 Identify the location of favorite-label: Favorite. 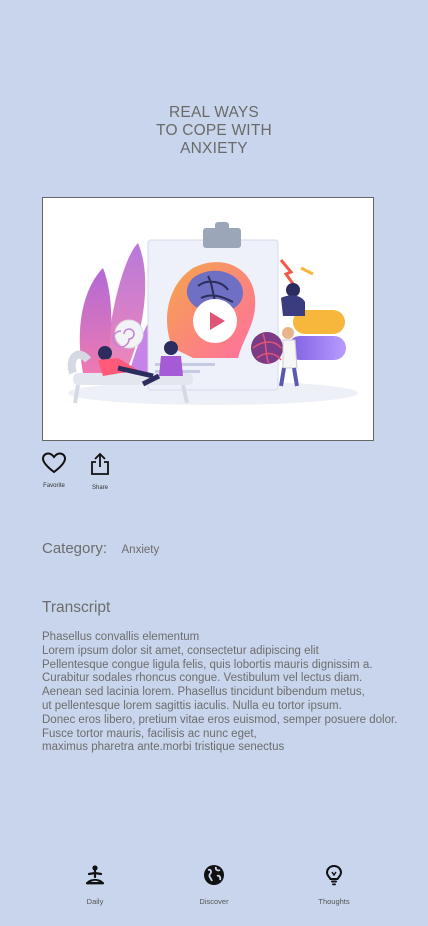
(54, 486).